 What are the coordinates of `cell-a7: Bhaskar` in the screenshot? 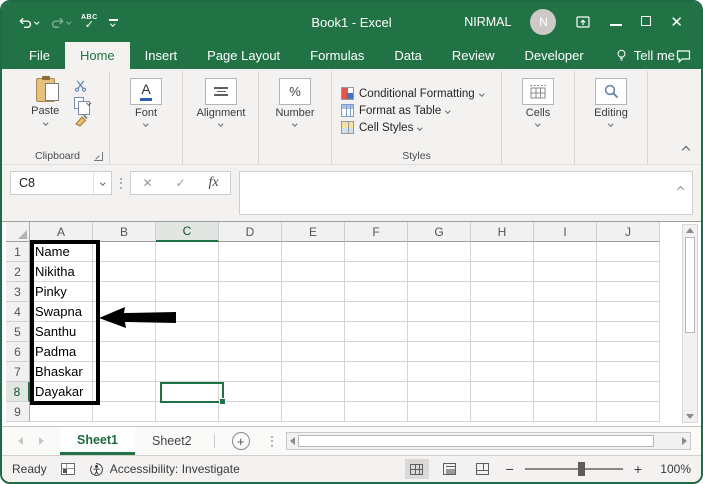 It's located at (61, 371).